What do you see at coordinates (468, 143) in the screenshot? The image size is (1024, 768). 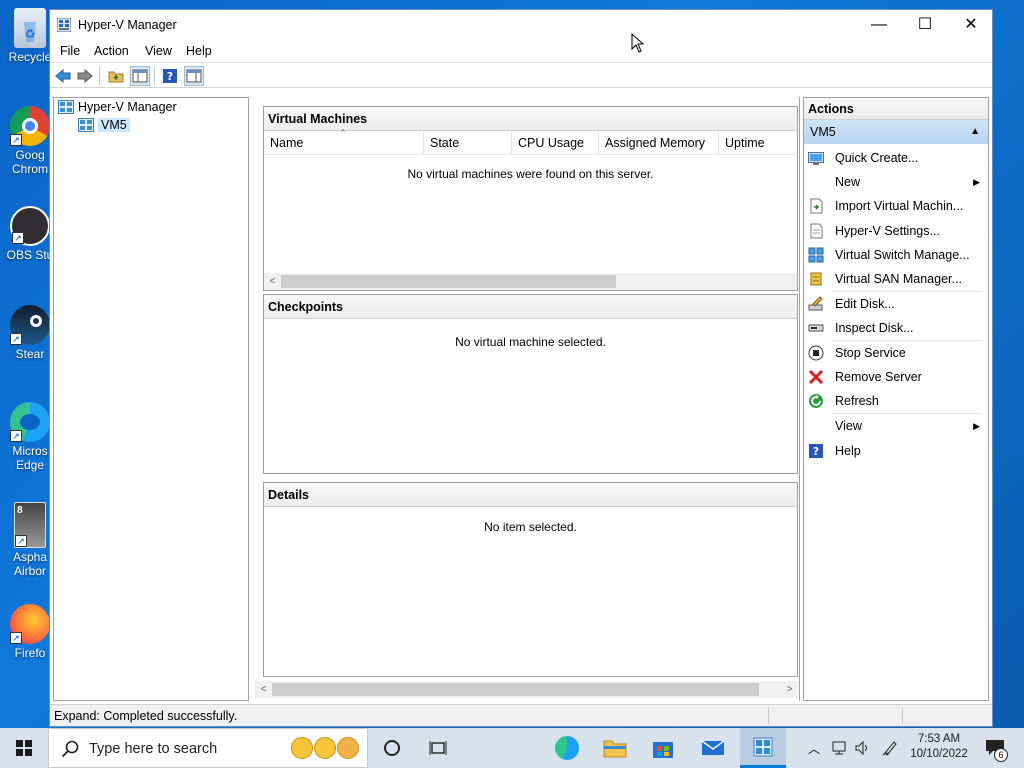 I see `column-state: State` at bounding box center [468, 143].